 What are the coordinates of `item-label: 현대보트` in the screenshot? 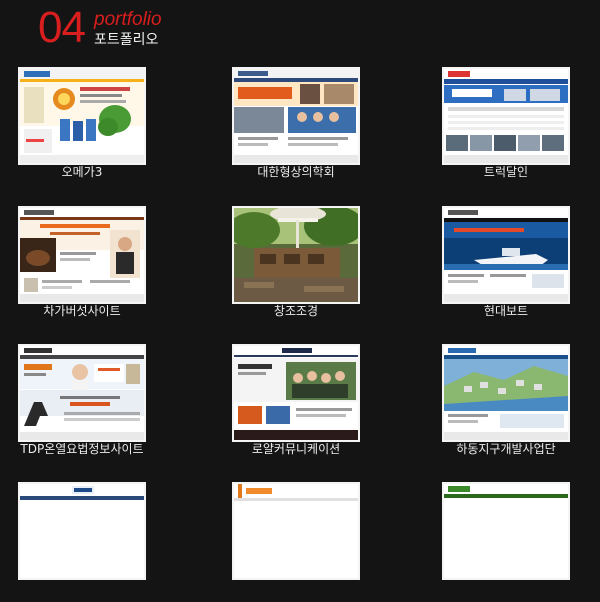 It's located at (506, 311).